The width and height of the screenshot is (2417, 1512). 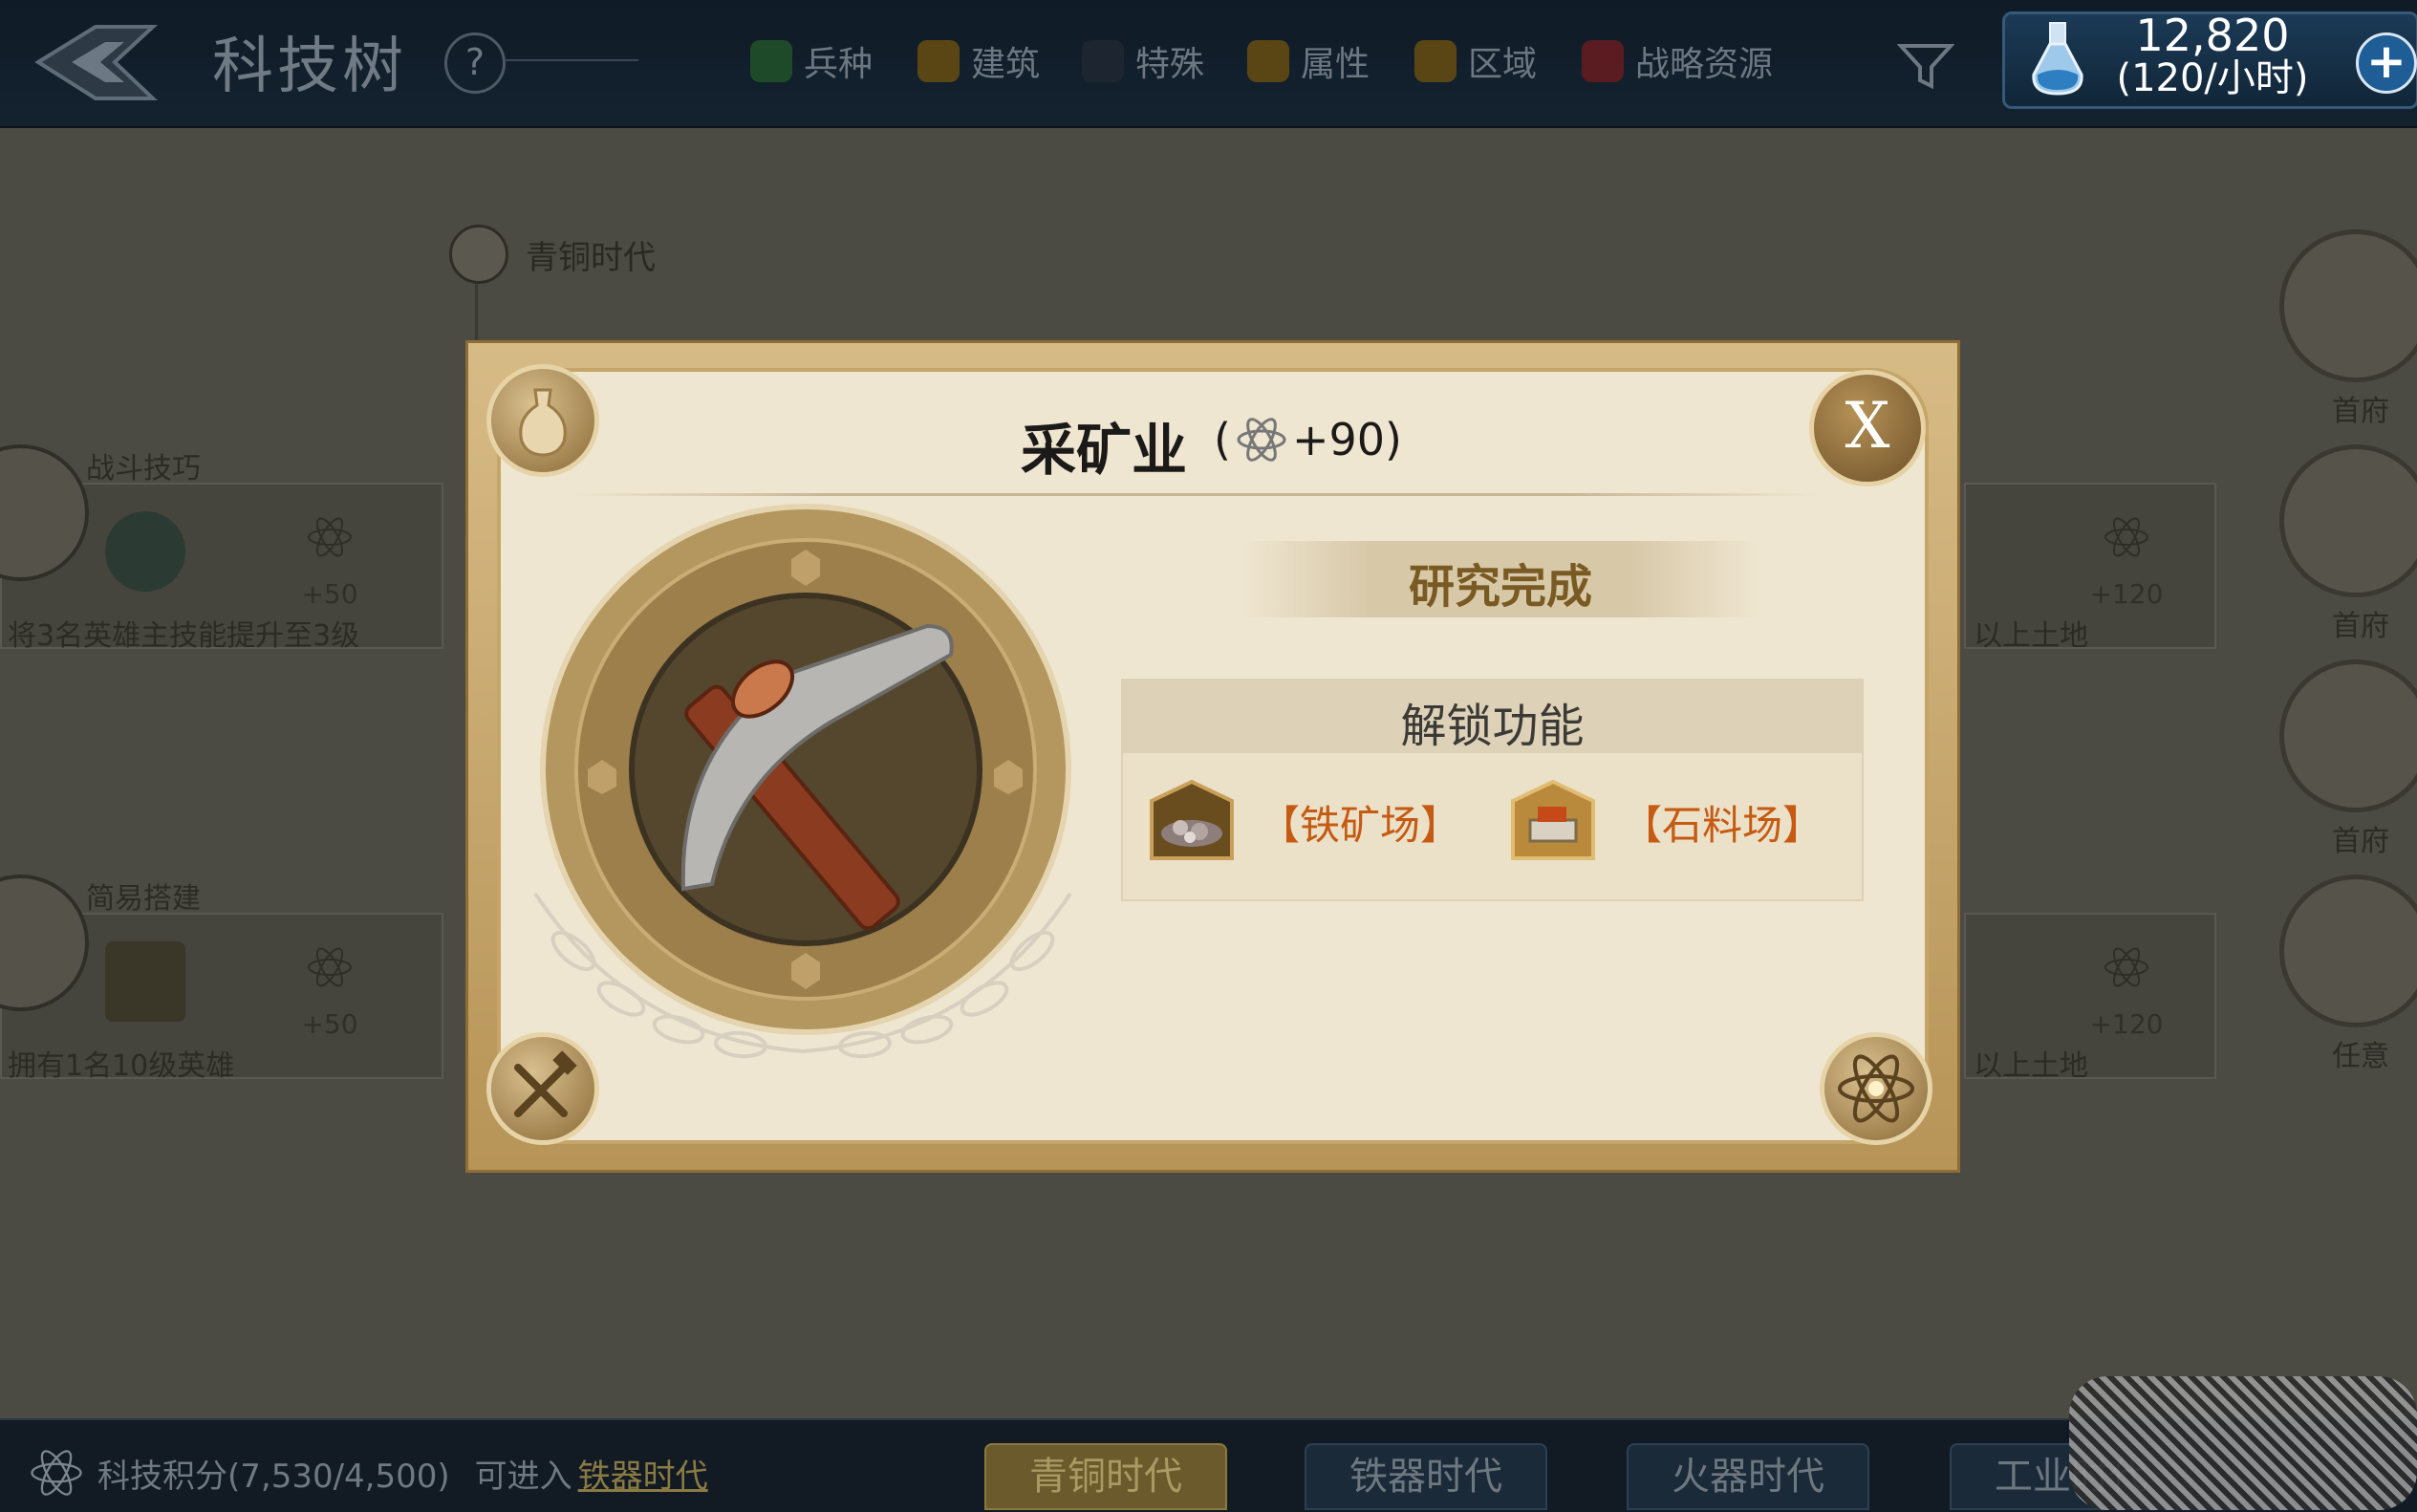 I want to click on vase-corner-icon, so click(x=542, y=421).